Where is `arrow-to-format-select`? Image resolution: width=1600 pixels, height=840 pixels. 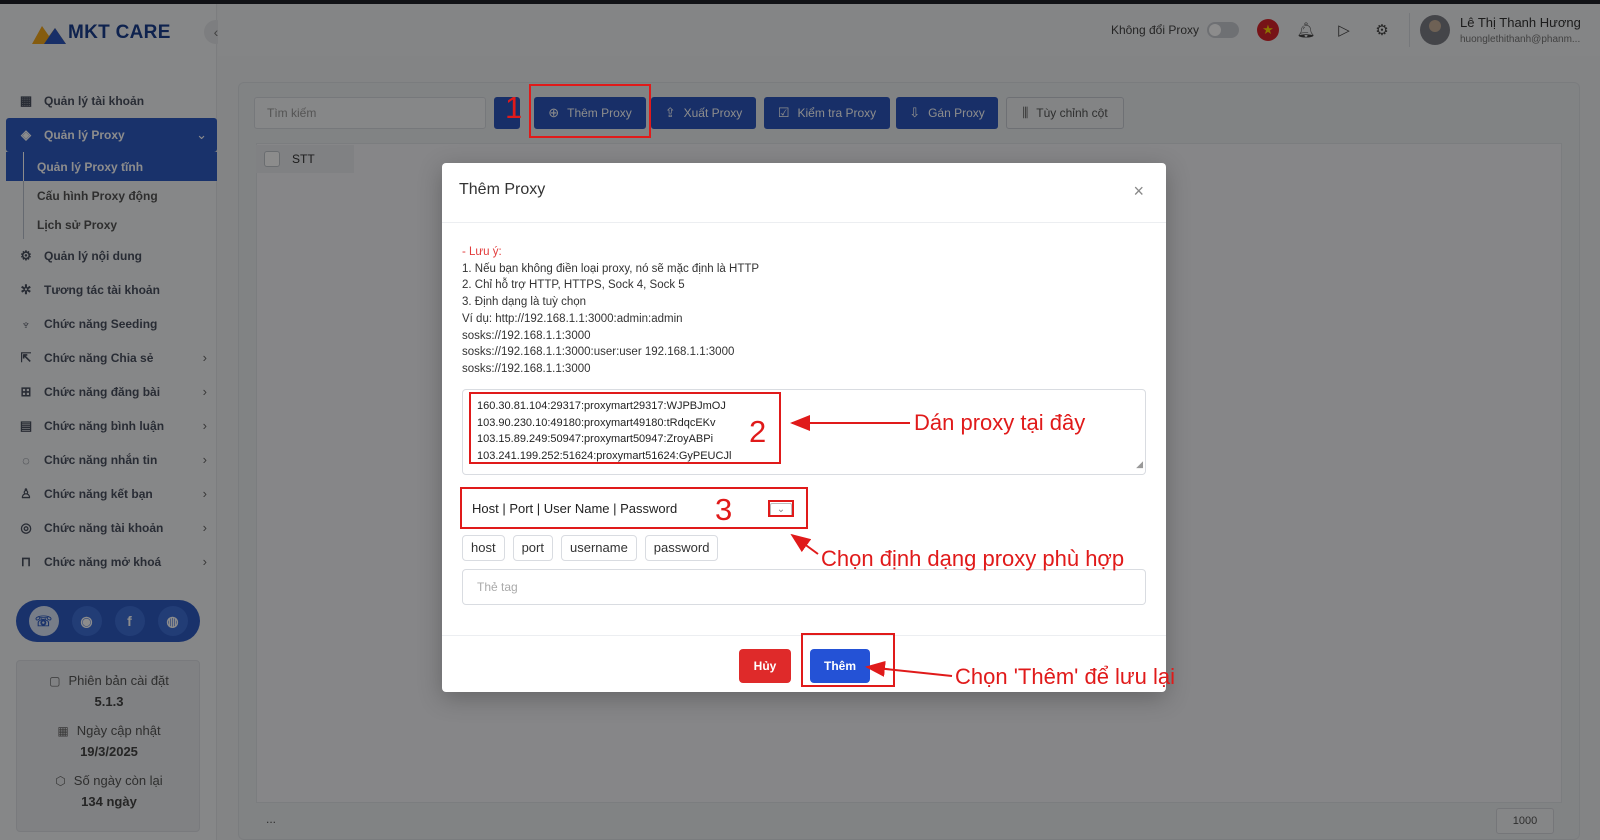 arrow-to-format-select is located at coordinates (804, 544).